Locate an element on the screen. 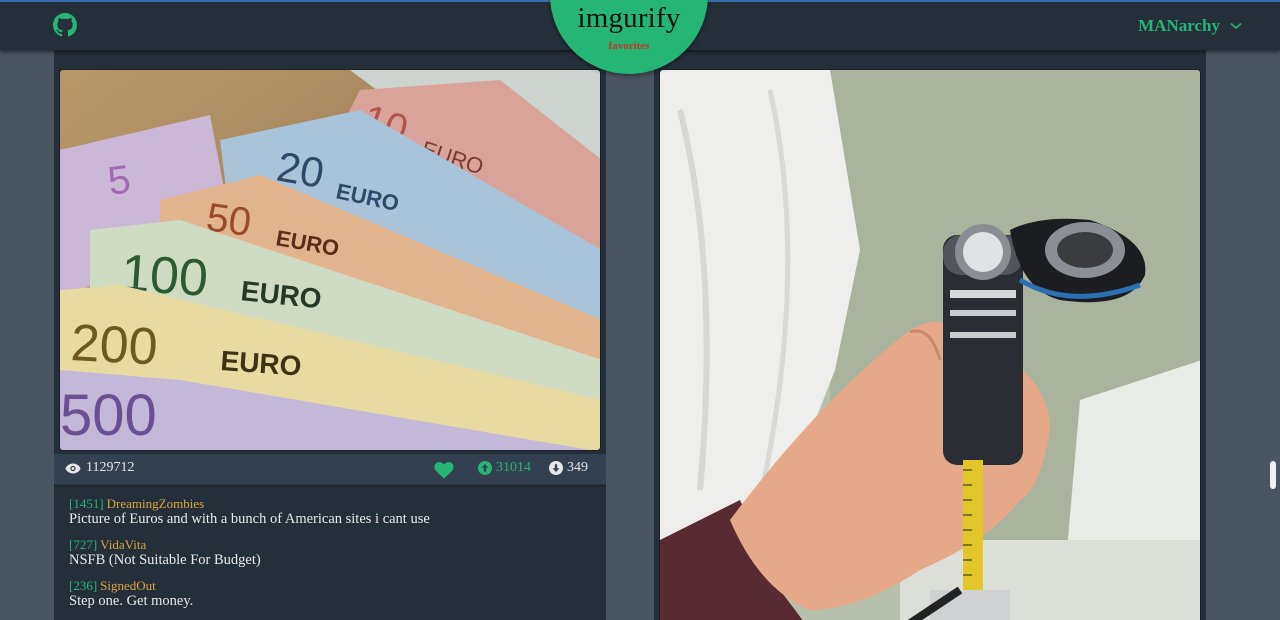 This screenshot has height=620, width=1280. comment-author: VidaVita is located at coordinates (123, 544).